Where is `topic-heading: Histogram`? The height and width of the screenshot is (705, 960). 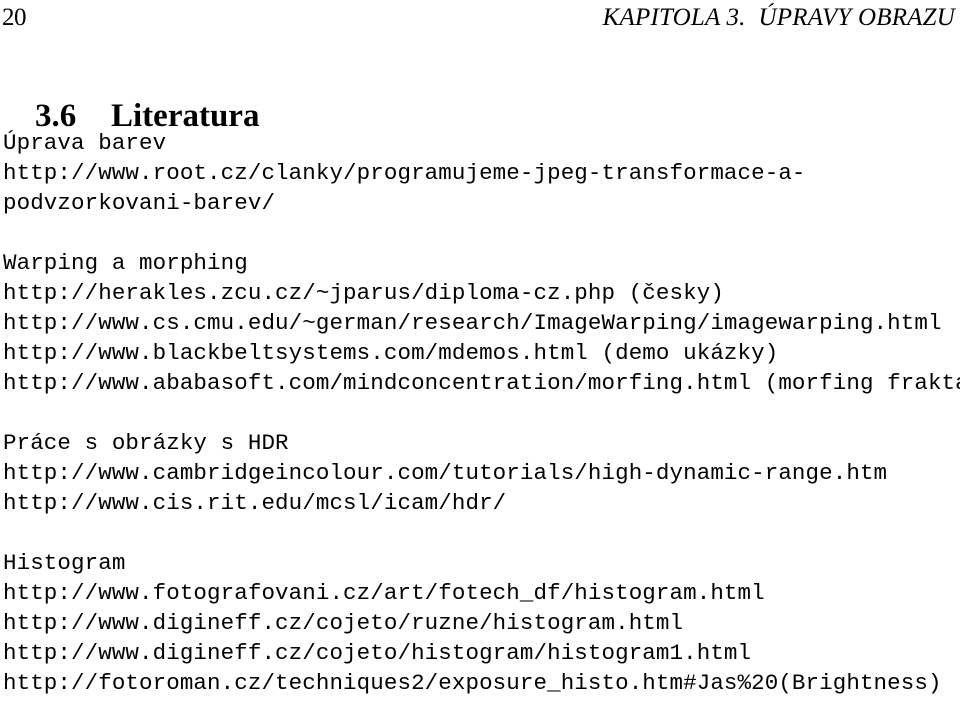 topic-heading: Histogram is located at coordinates (64, 563).